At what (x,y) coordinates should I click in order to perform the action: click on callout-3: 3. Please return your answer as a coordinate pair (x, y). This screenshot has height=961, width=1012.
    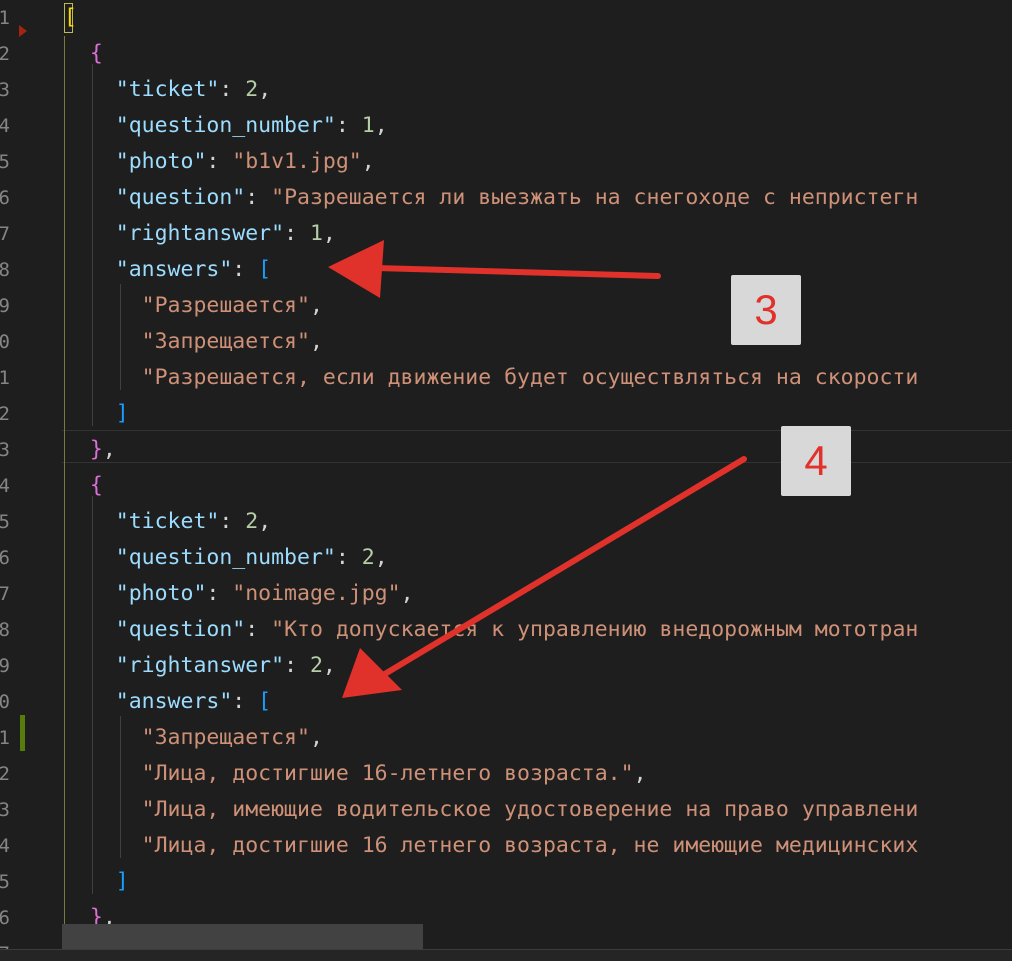
    Looking at the image, I should click on (766, 310).